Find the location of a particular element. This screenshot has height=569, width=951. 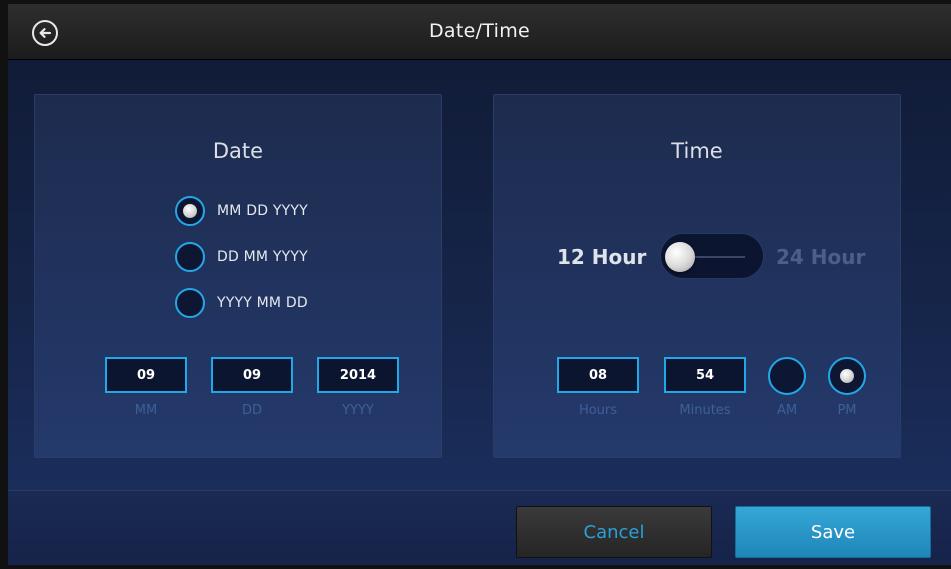

month-field-label: MM is located at coordinates (146, 410).